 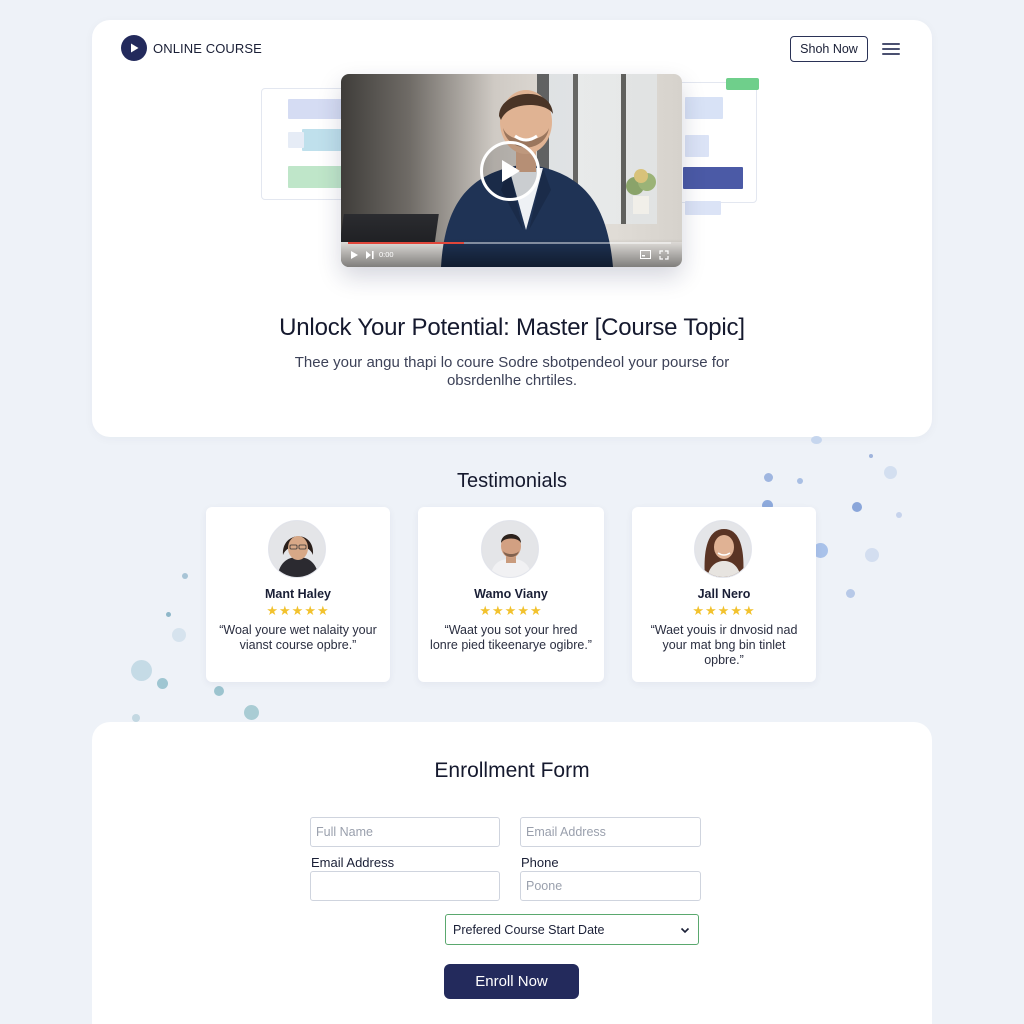 I want to click on testimonial-name: Mant Haley, so click(x=298, y=594).